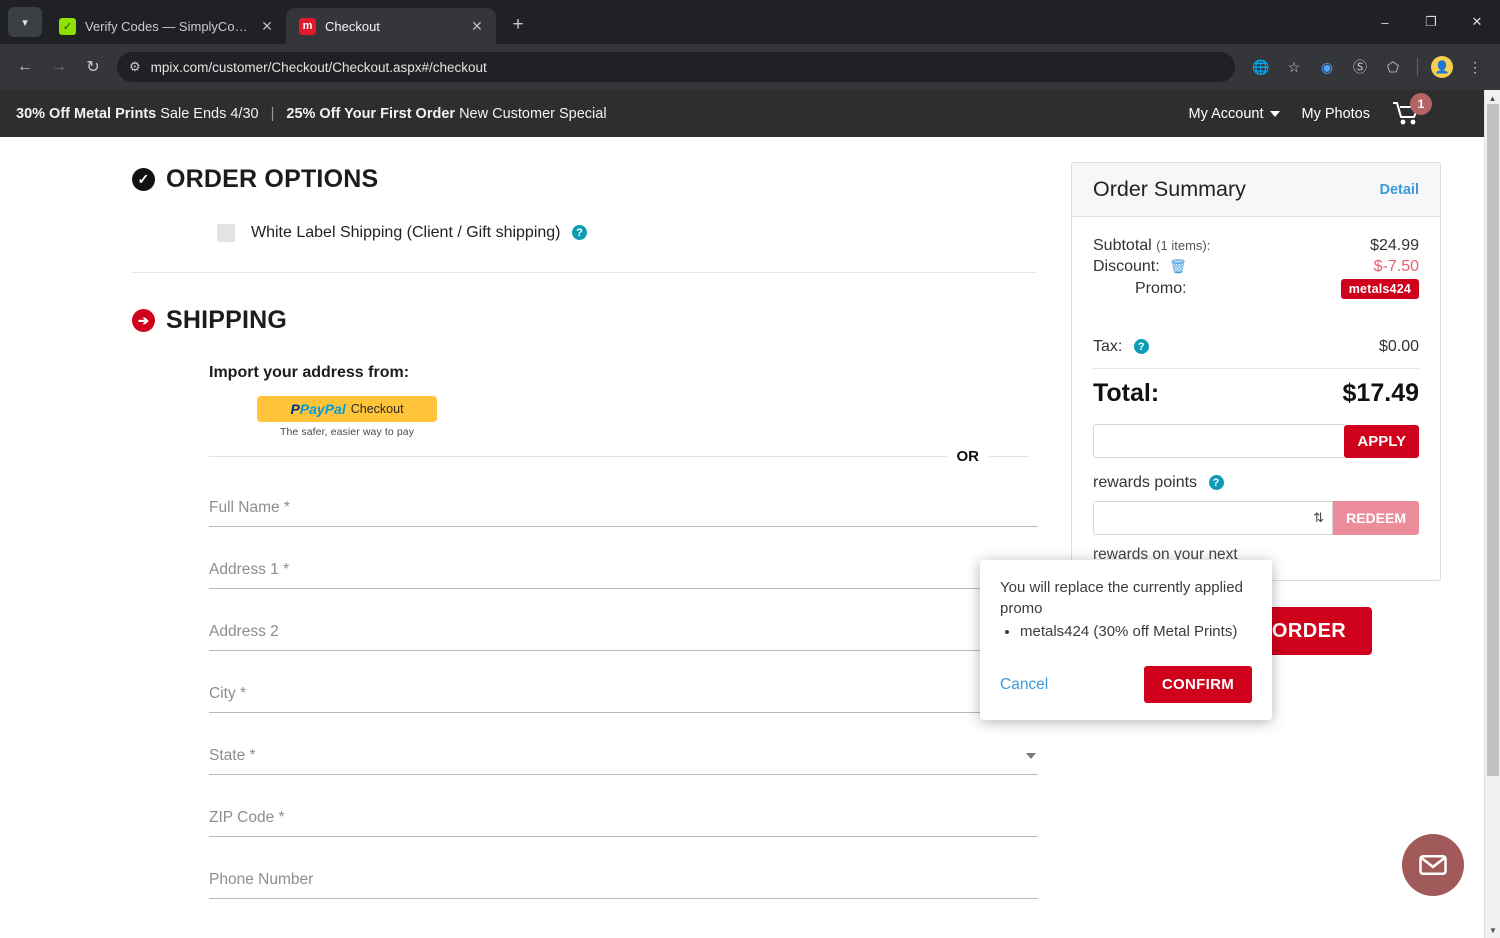 Image resolution: width=1500 pixels, height=938 pixels. I want to click on simplycodes-icon: ✓, so click(67, 26).